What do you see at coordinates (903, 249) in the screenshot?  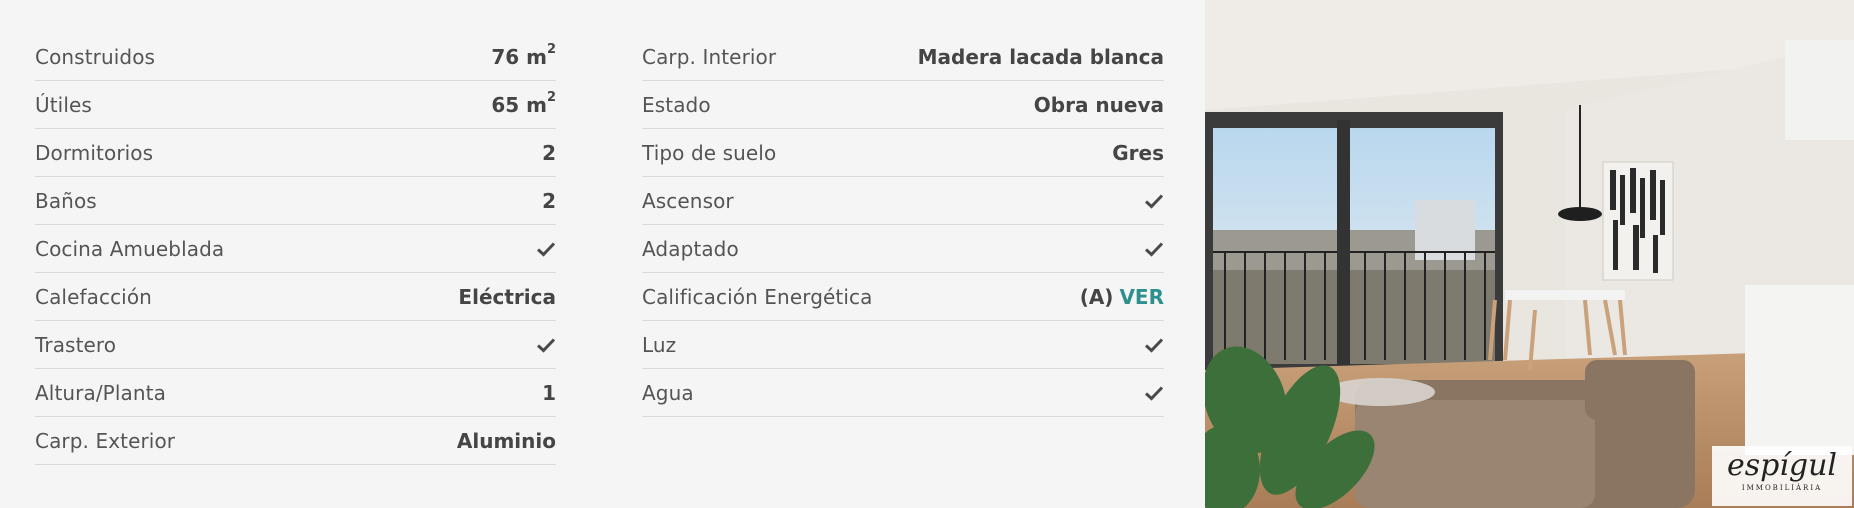 I see `spec-row-adaptado: Adaptado` at bounding box center [903, 249].